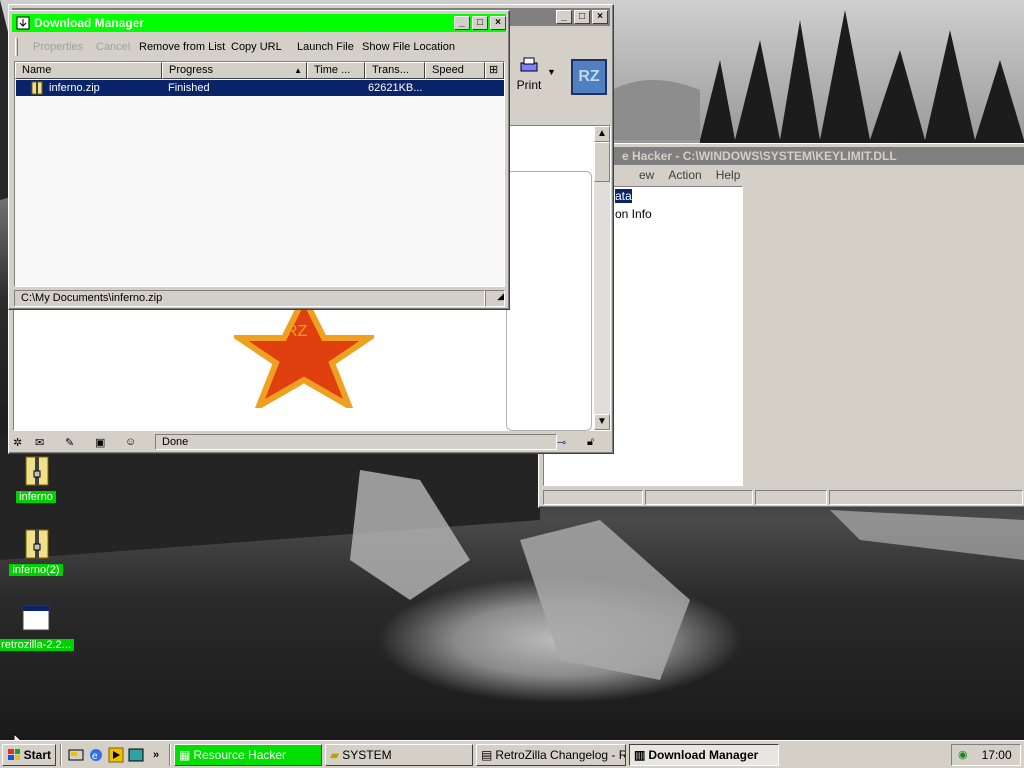 The width and height of the screenshot is (1024, 768). What do you see at coordinates (89, 23) in the screenshot?
I see `window-title: Download Manager` at bounding box center [89, 23].